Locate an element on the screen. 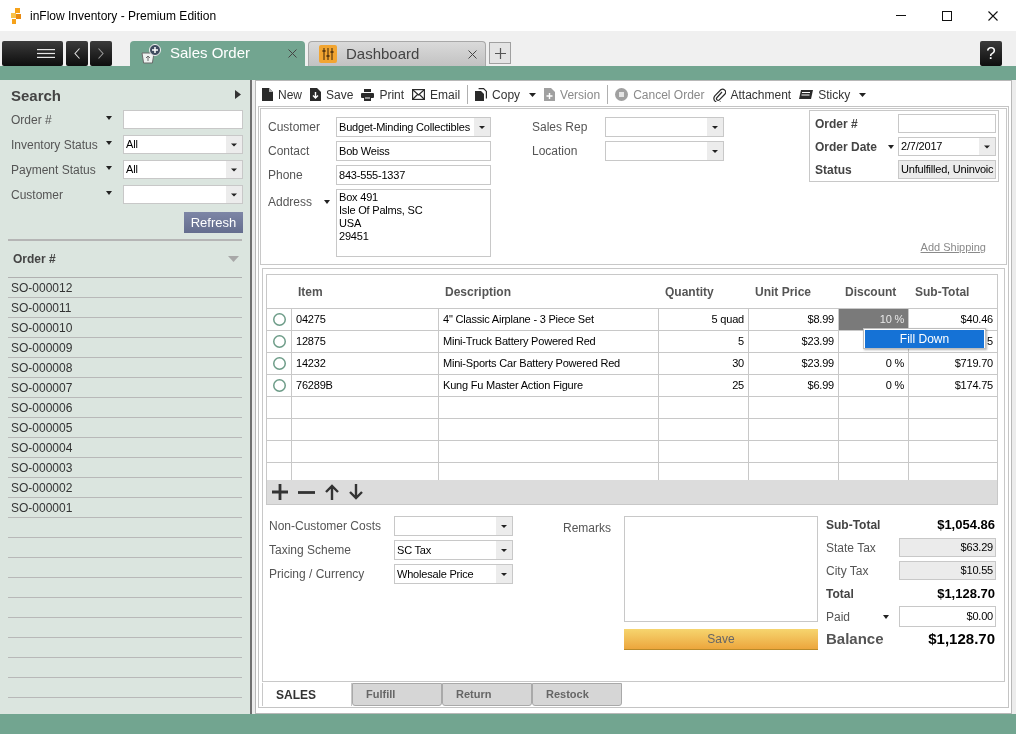  table-cell: 25 is located at coordinates (704, 385).